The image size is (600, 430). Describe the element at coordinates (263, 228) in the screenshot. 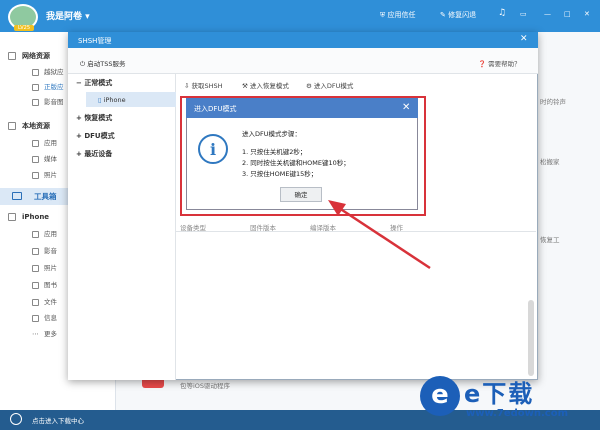

I see `column-firmware: 固件版本` at that location.